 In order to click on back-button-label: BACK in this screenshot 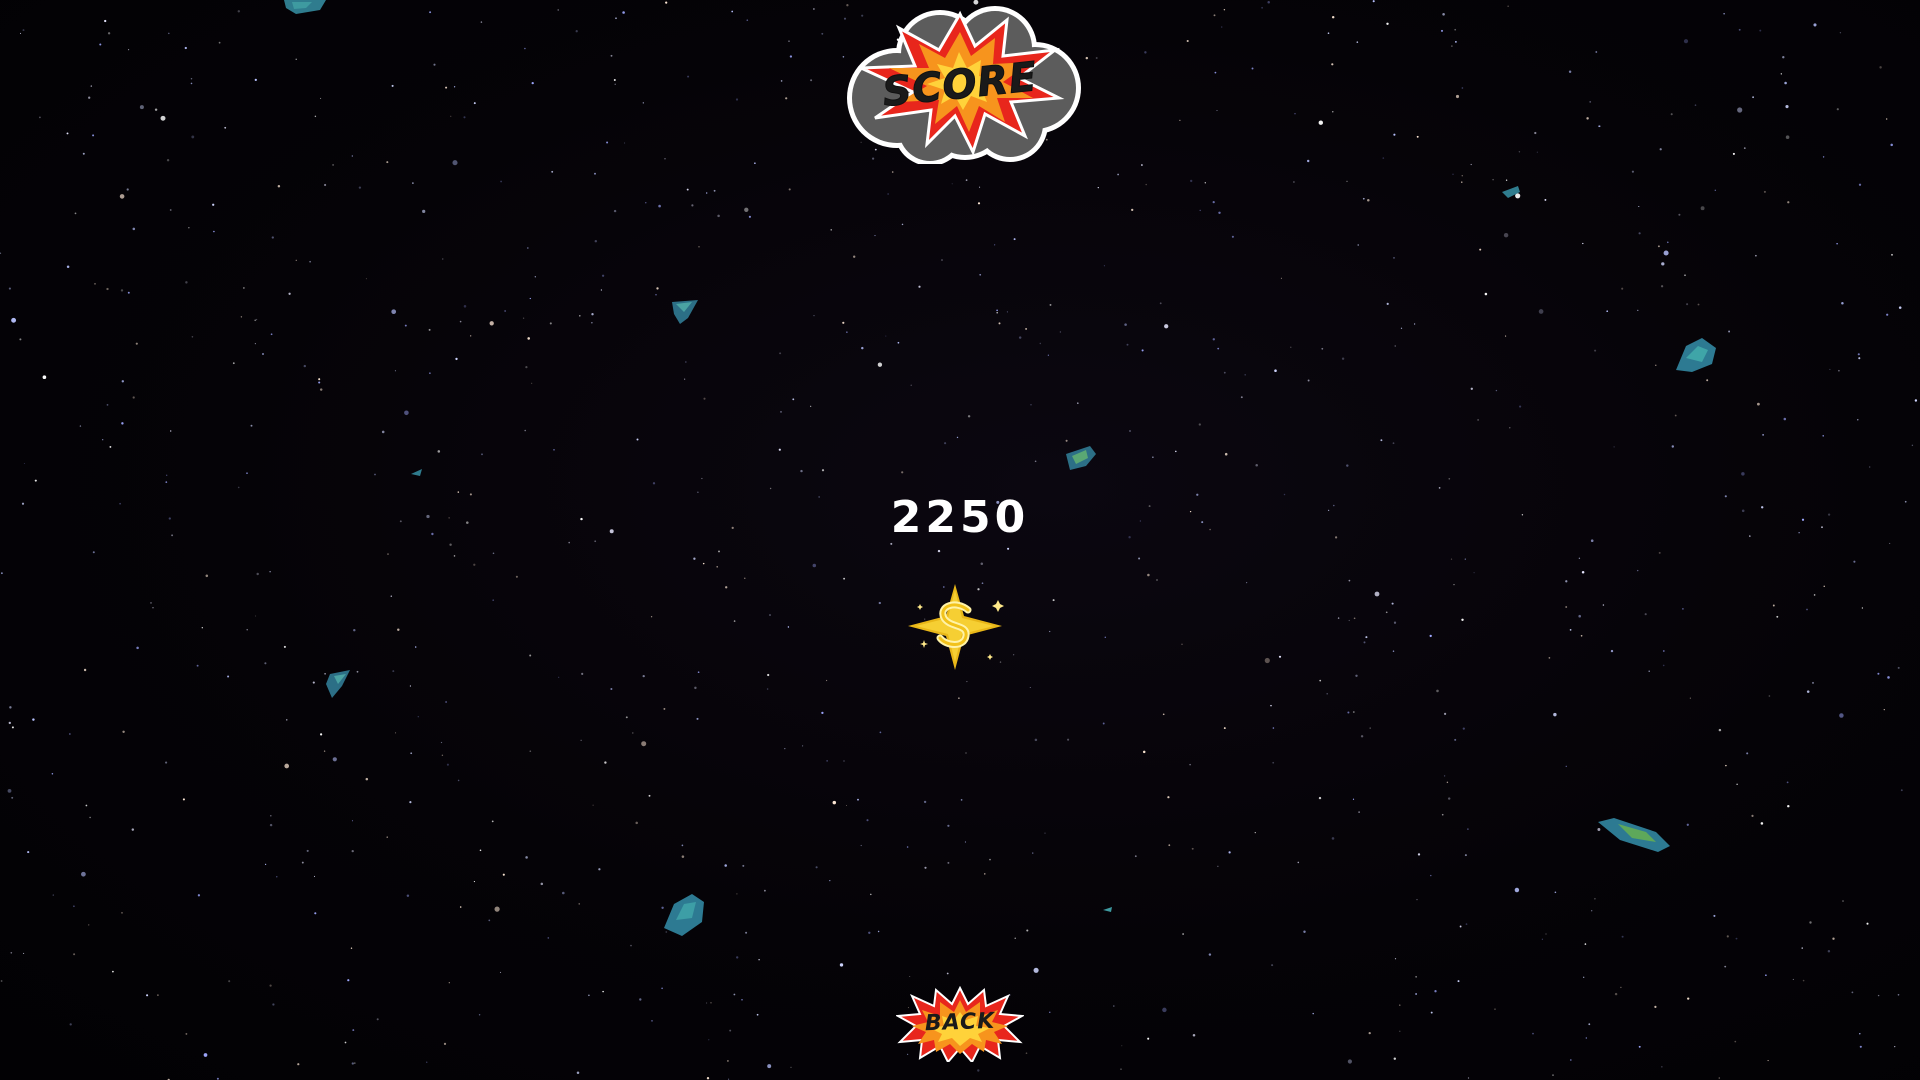, I will do `click(960, 1022)`.